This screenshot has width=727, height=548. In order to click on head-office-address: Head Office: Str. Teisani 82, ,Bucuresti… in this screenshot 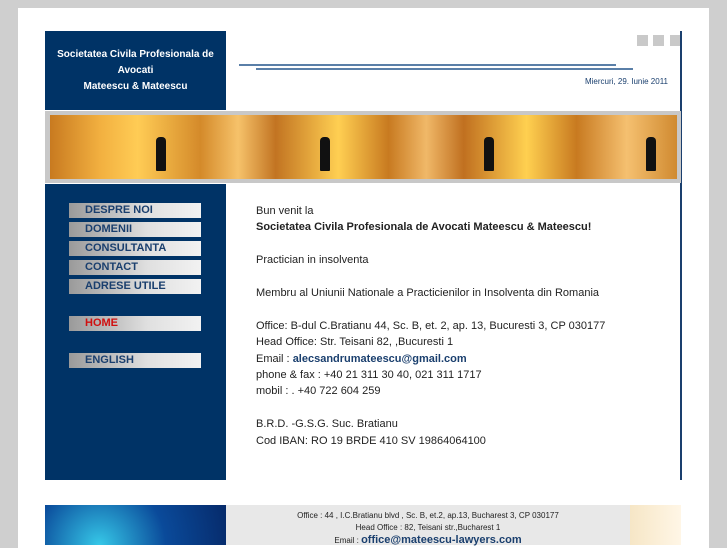, I will do `click(355, 342)`.